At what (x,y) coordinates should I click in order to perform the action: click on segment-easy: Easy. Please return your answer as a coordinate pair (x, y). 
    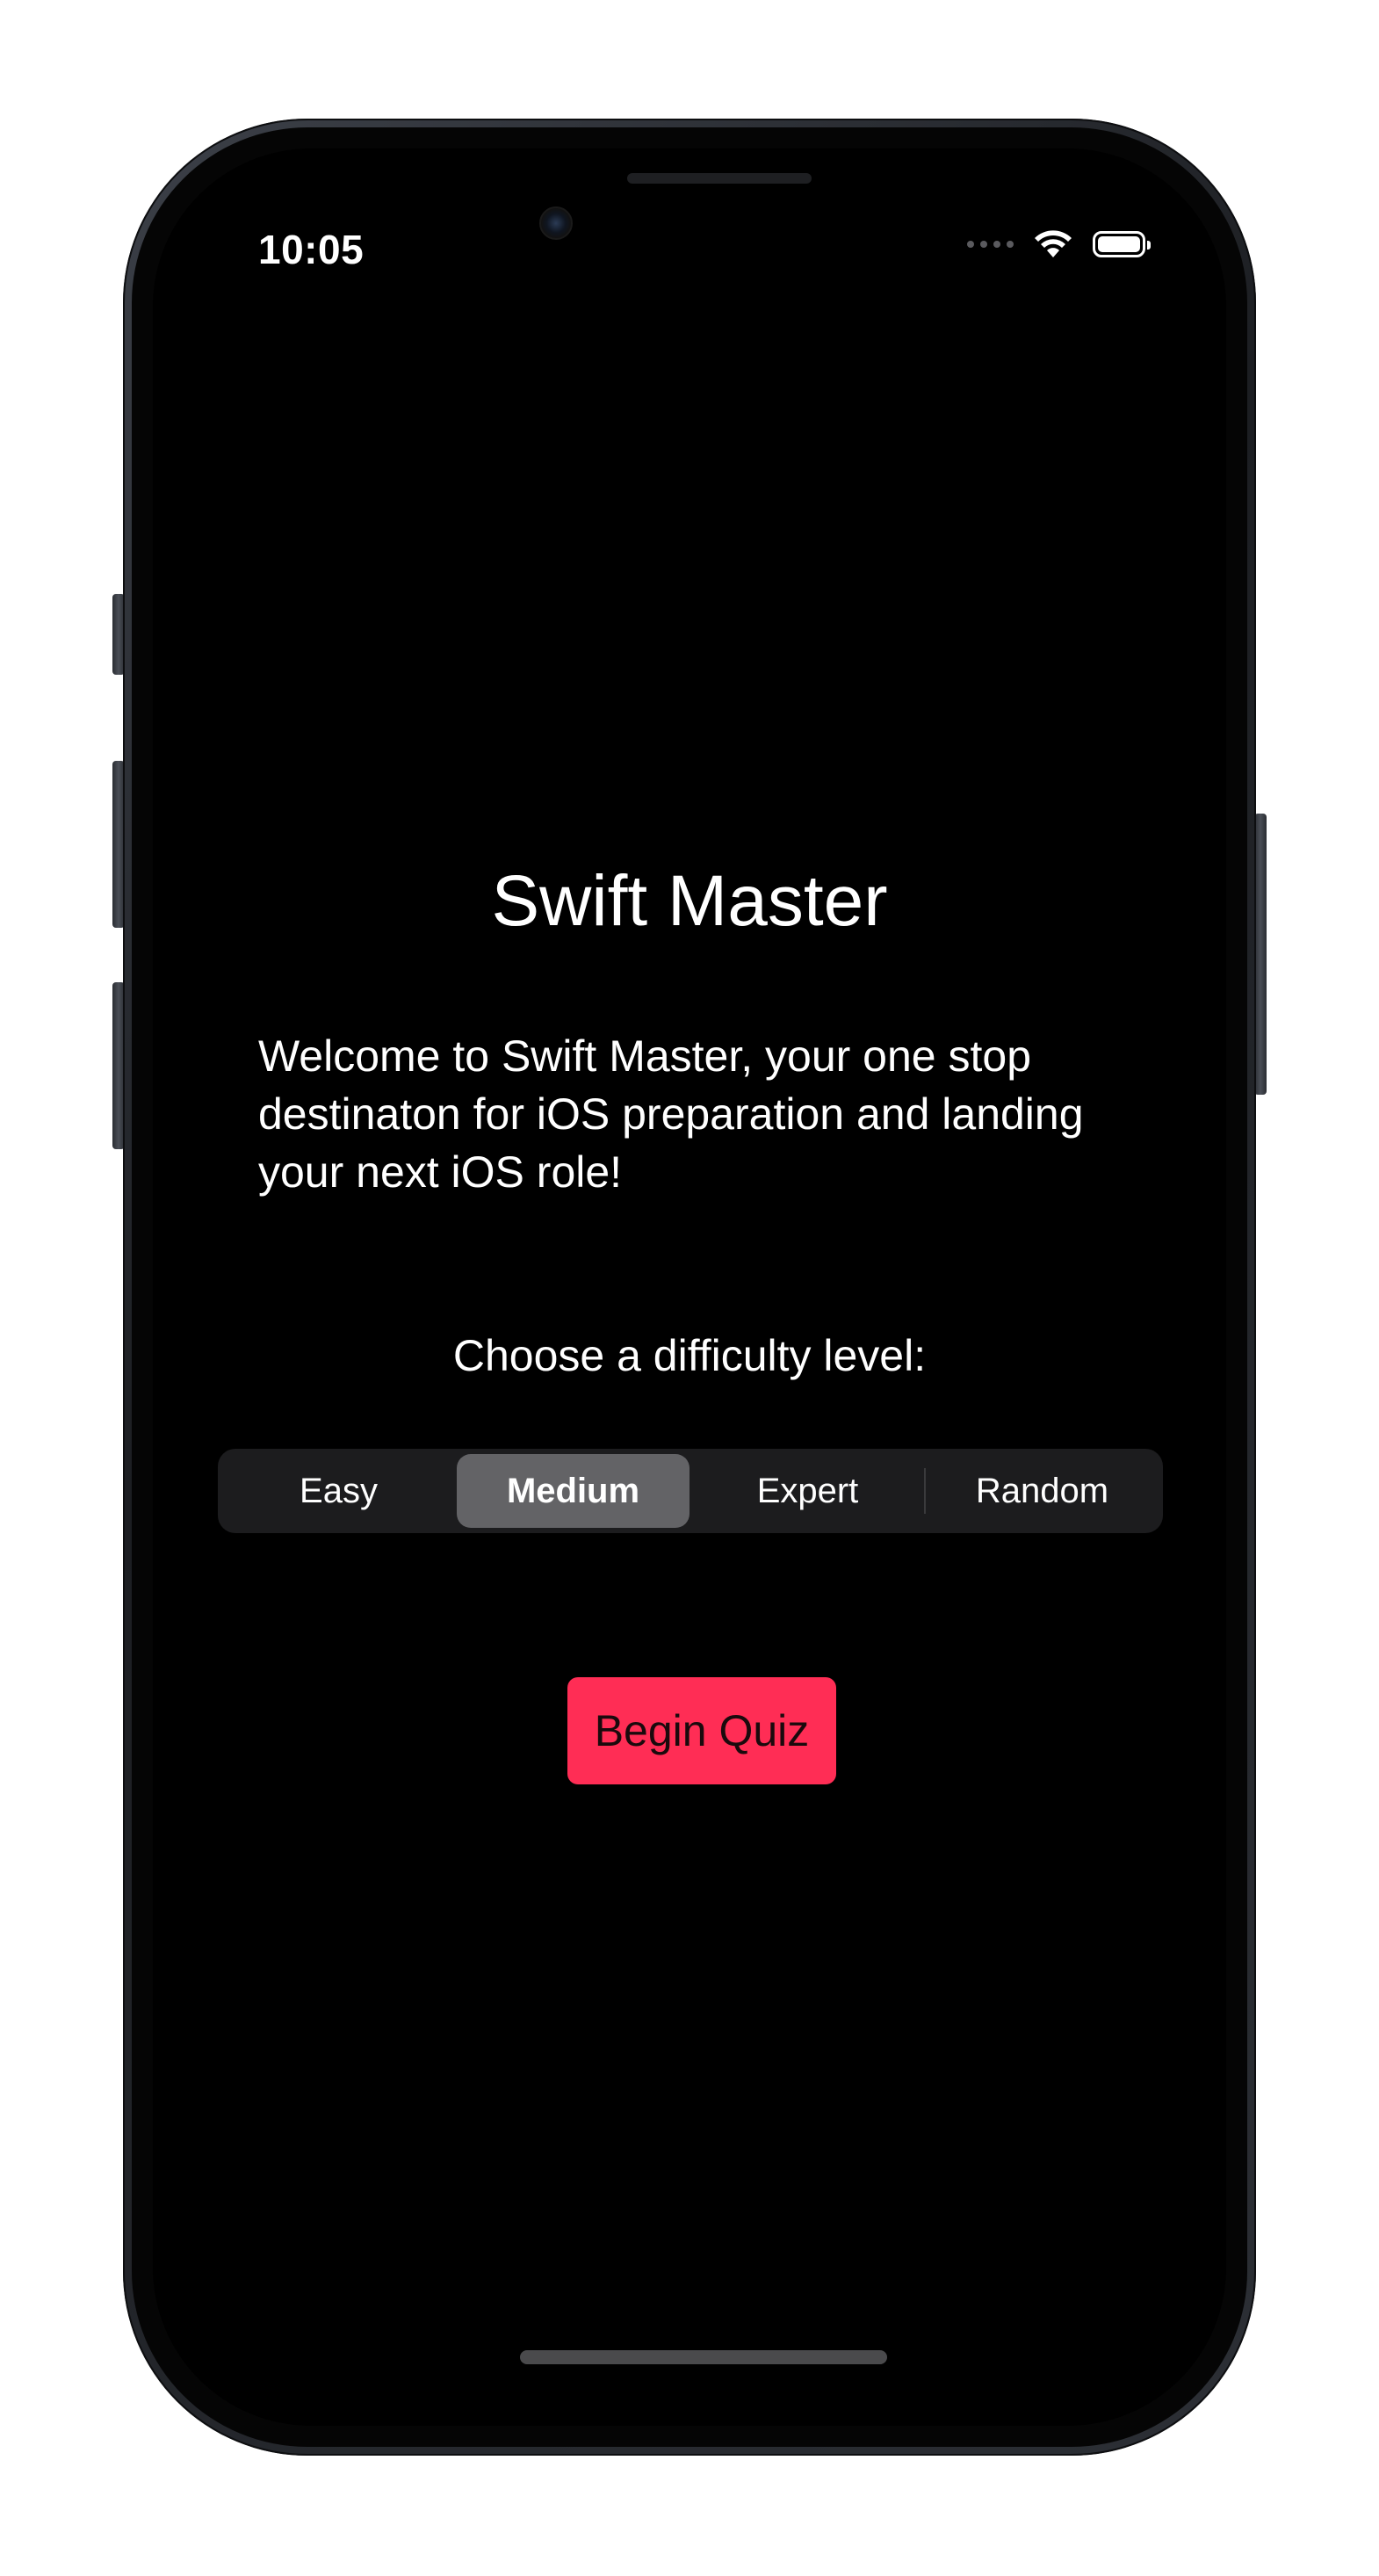
    Looking at the image, I should click on (338, 1491).